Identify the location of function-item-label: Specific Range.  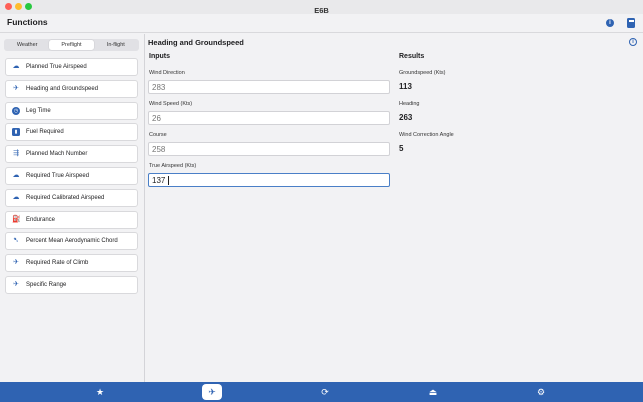
(46, 284).